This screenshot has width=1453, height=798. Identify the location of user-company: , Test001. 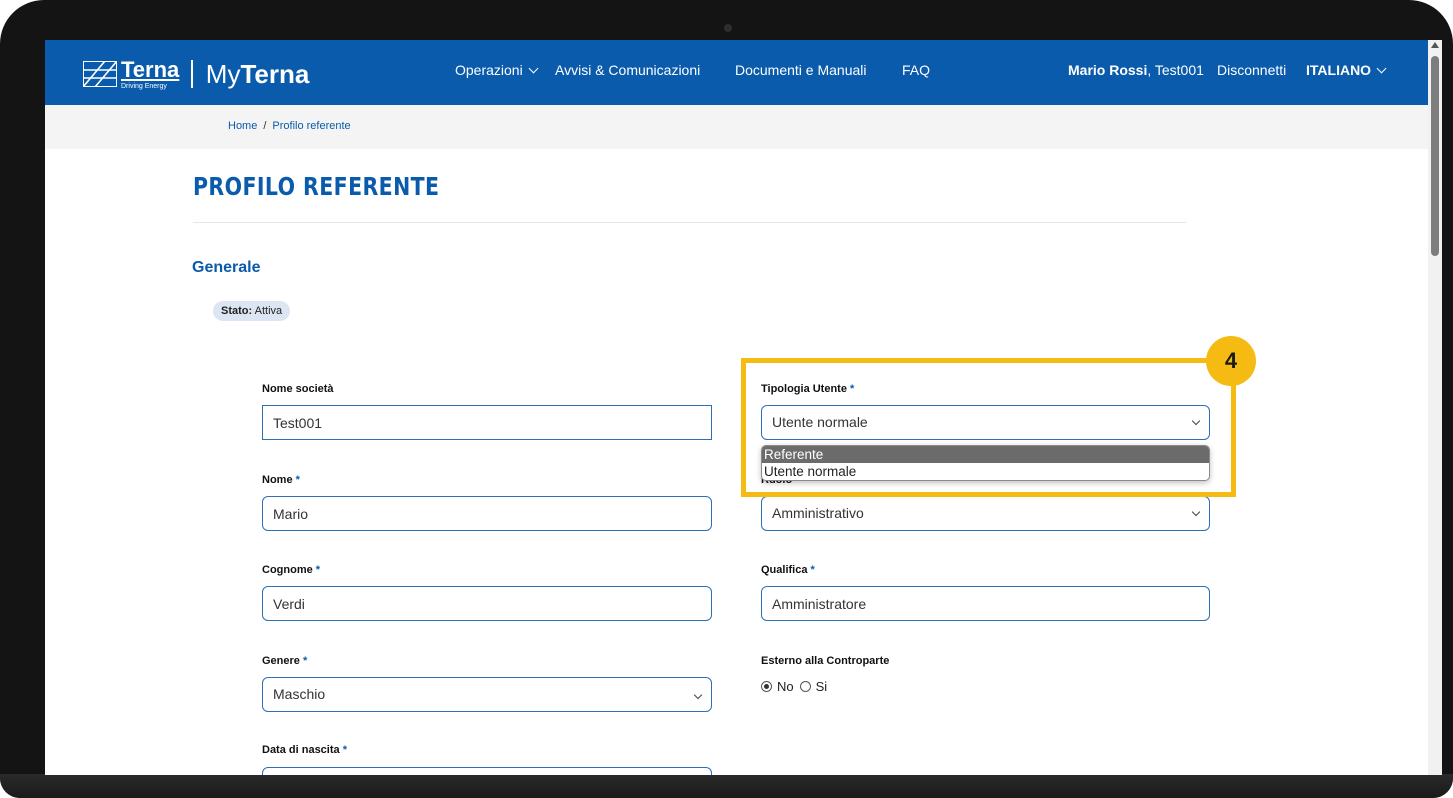
(1175, 70).